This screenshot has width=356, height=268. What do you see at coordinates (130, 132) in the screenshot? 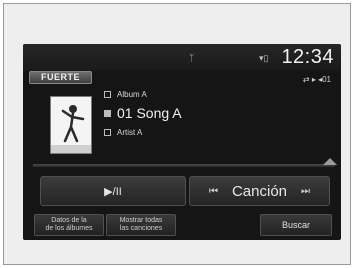
I see `artist-name: Artist A` at bounding box center [130, 132].